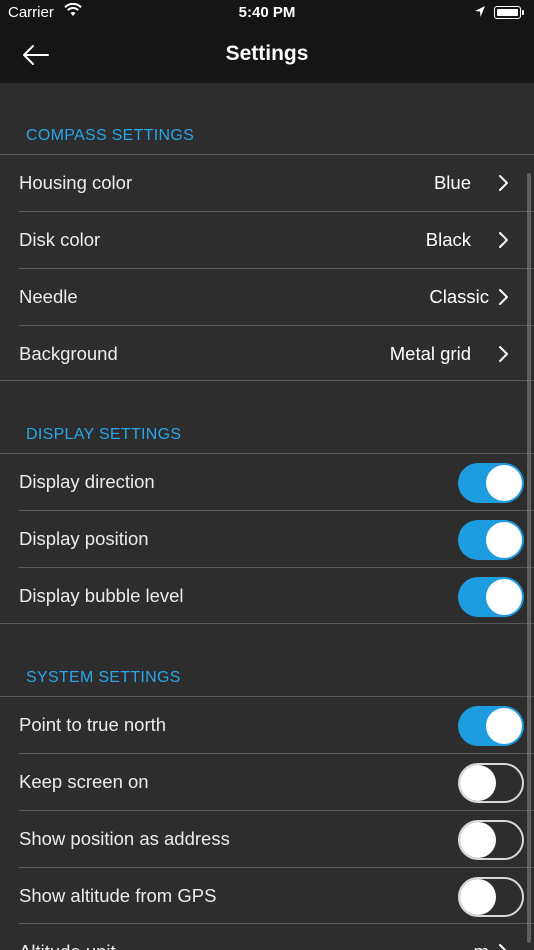 Image resolution: width=534 pixels, height=950 pixels. Describe the element at coordinates (430, 353) in the screenshot. I see `row-value: Metal grid` at that location.